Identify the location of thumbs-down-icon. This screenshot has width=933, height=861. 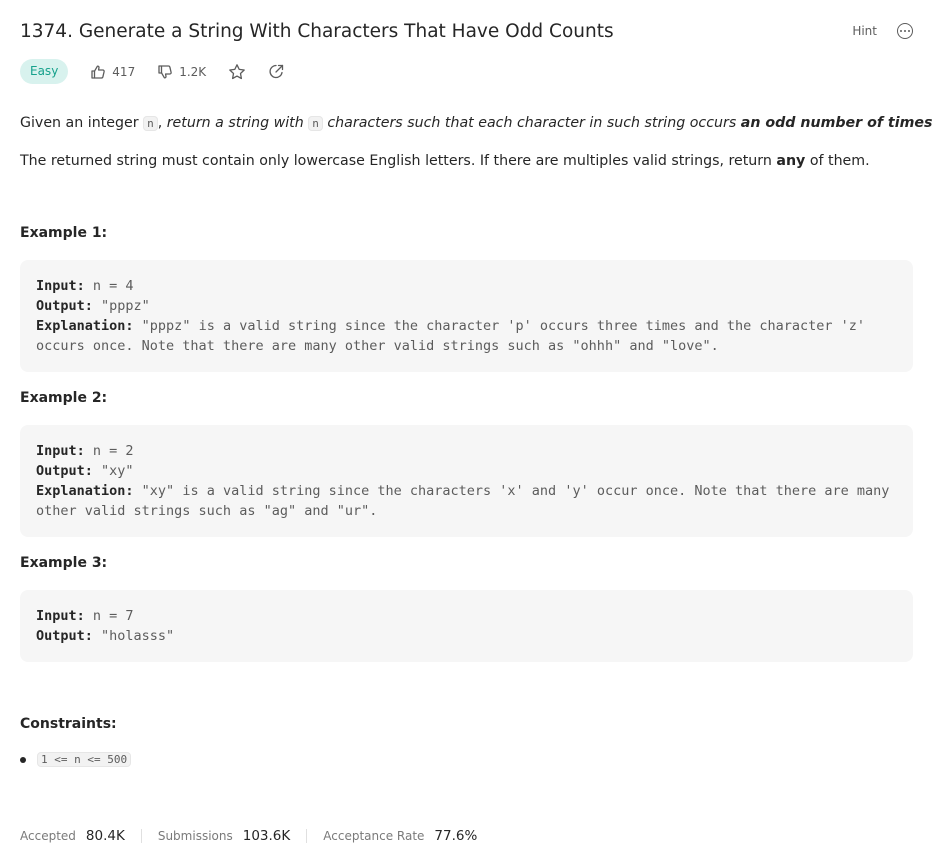
(165, 71).